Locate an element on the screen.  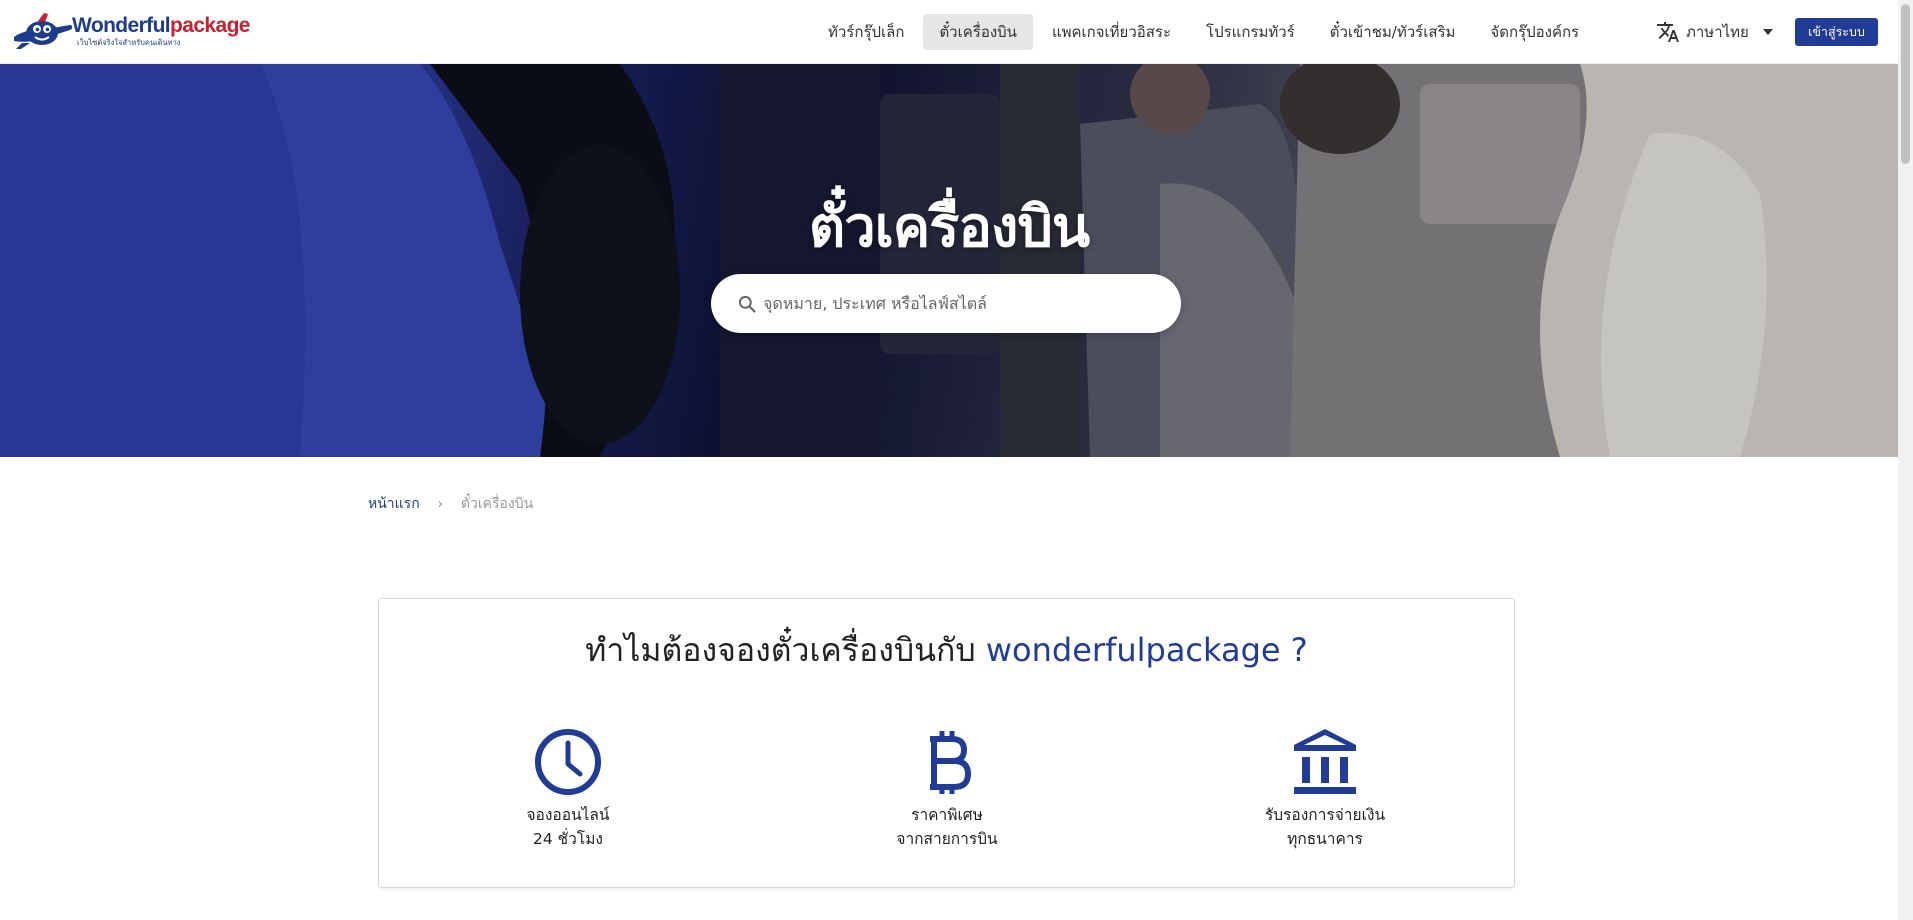
breadcrumb: หน้าแรก › ตั๋วเครื่องบิน is located at coordinates (450, 504).